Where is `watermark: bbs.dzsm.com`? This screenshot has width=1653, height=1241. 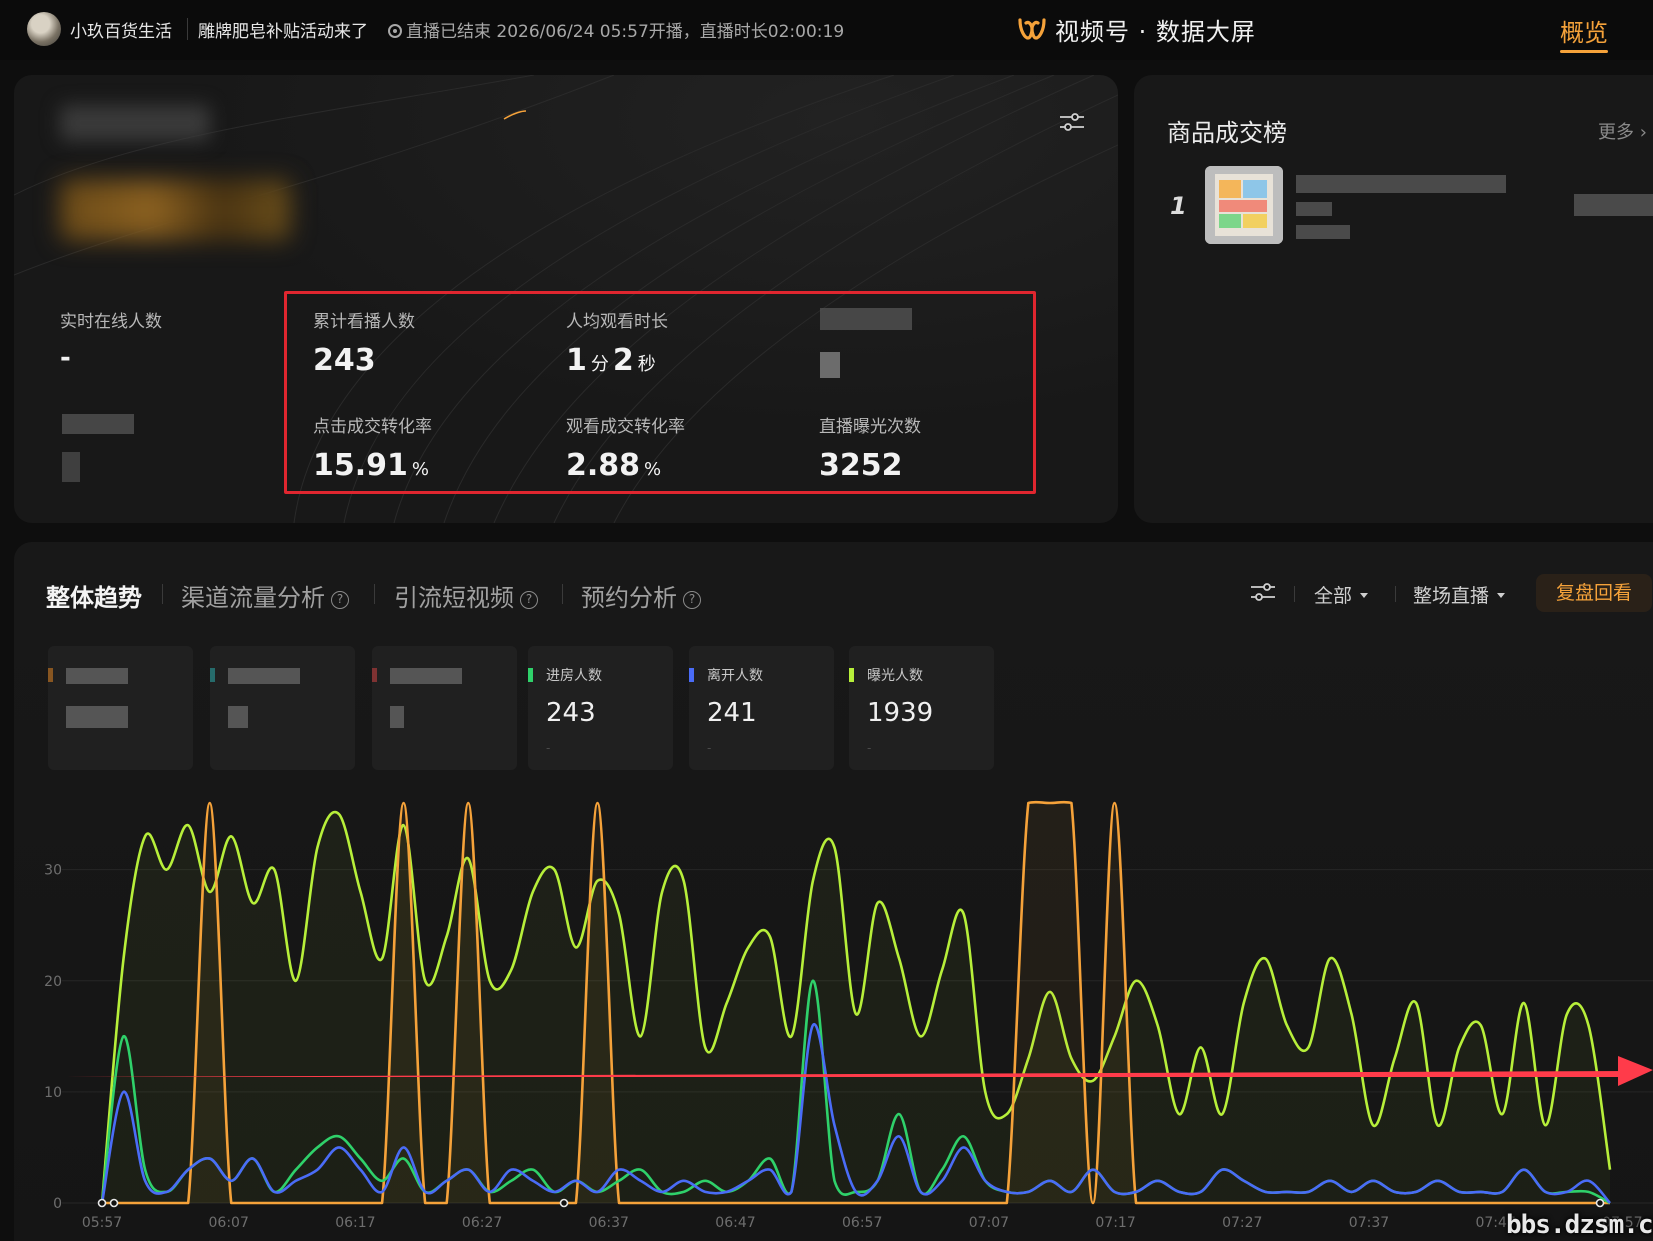
watermark: bbs.dzsm.com is located at coordinates (1579, 1225).